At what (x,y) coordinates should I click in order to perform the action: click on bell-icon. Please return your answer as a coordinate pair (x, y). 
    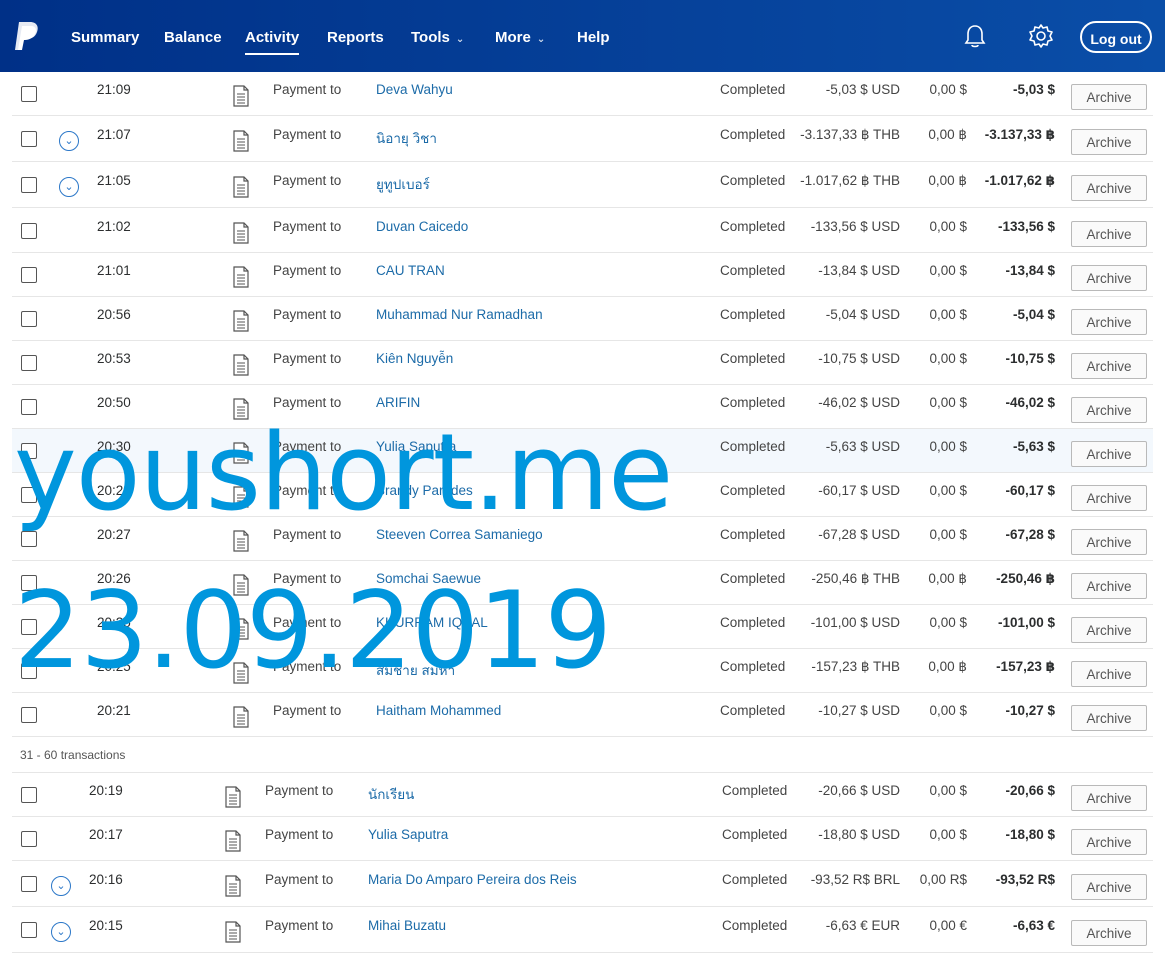
    Looking at the image, I should click on (975, 36).